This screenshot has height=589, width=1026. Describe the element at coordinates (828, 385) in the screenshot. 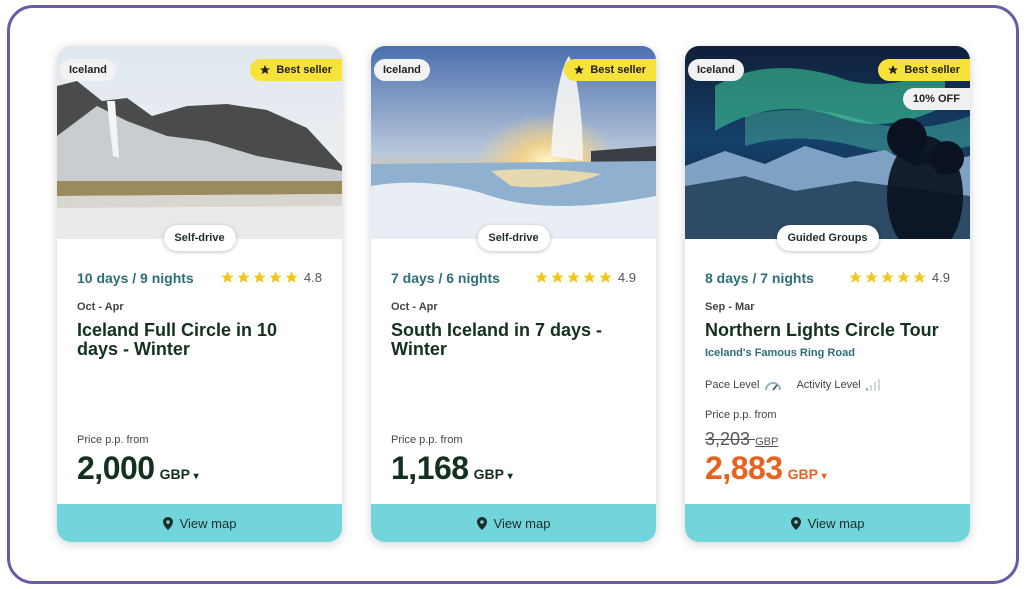

I see `activity-level-label: Activity Level` at that location.